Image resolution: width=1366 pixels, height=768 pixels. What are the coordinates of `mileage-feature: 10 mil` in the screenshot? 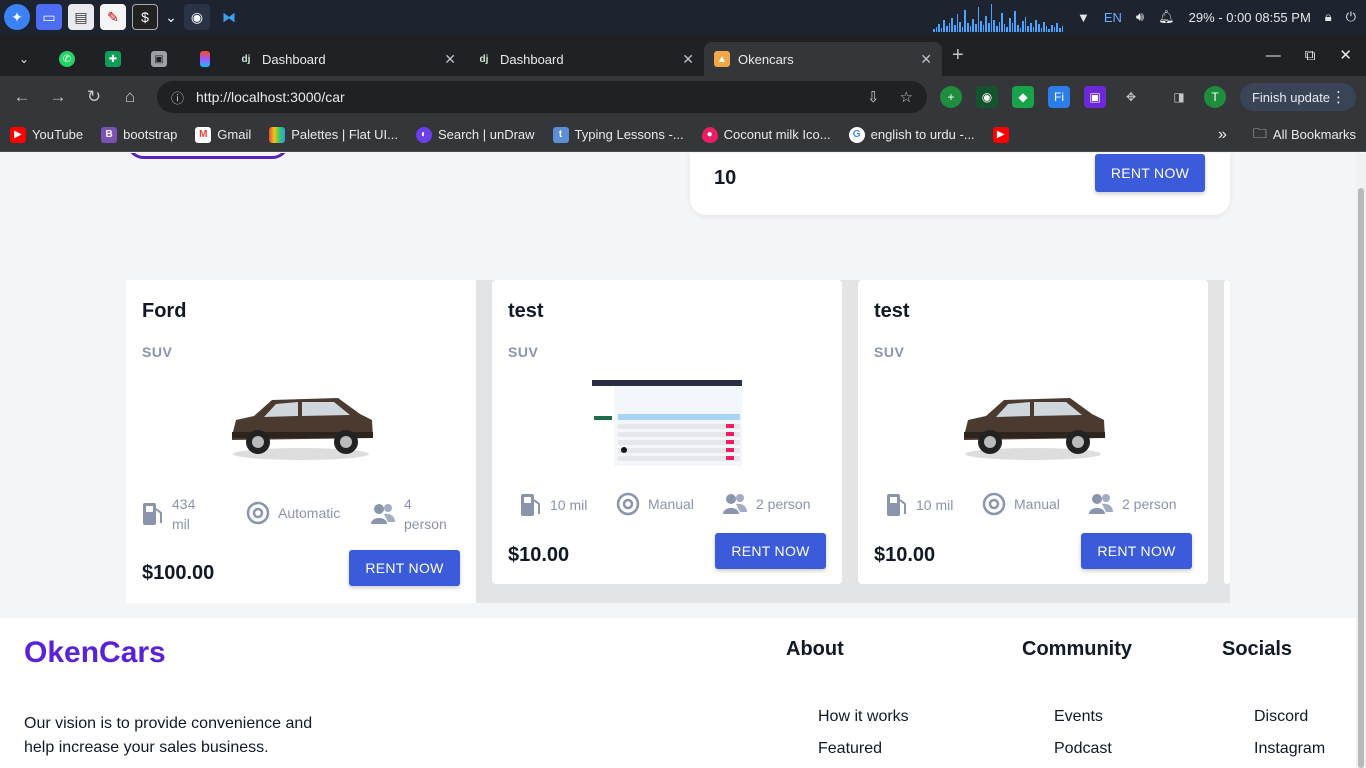 It's located at (919, 505).